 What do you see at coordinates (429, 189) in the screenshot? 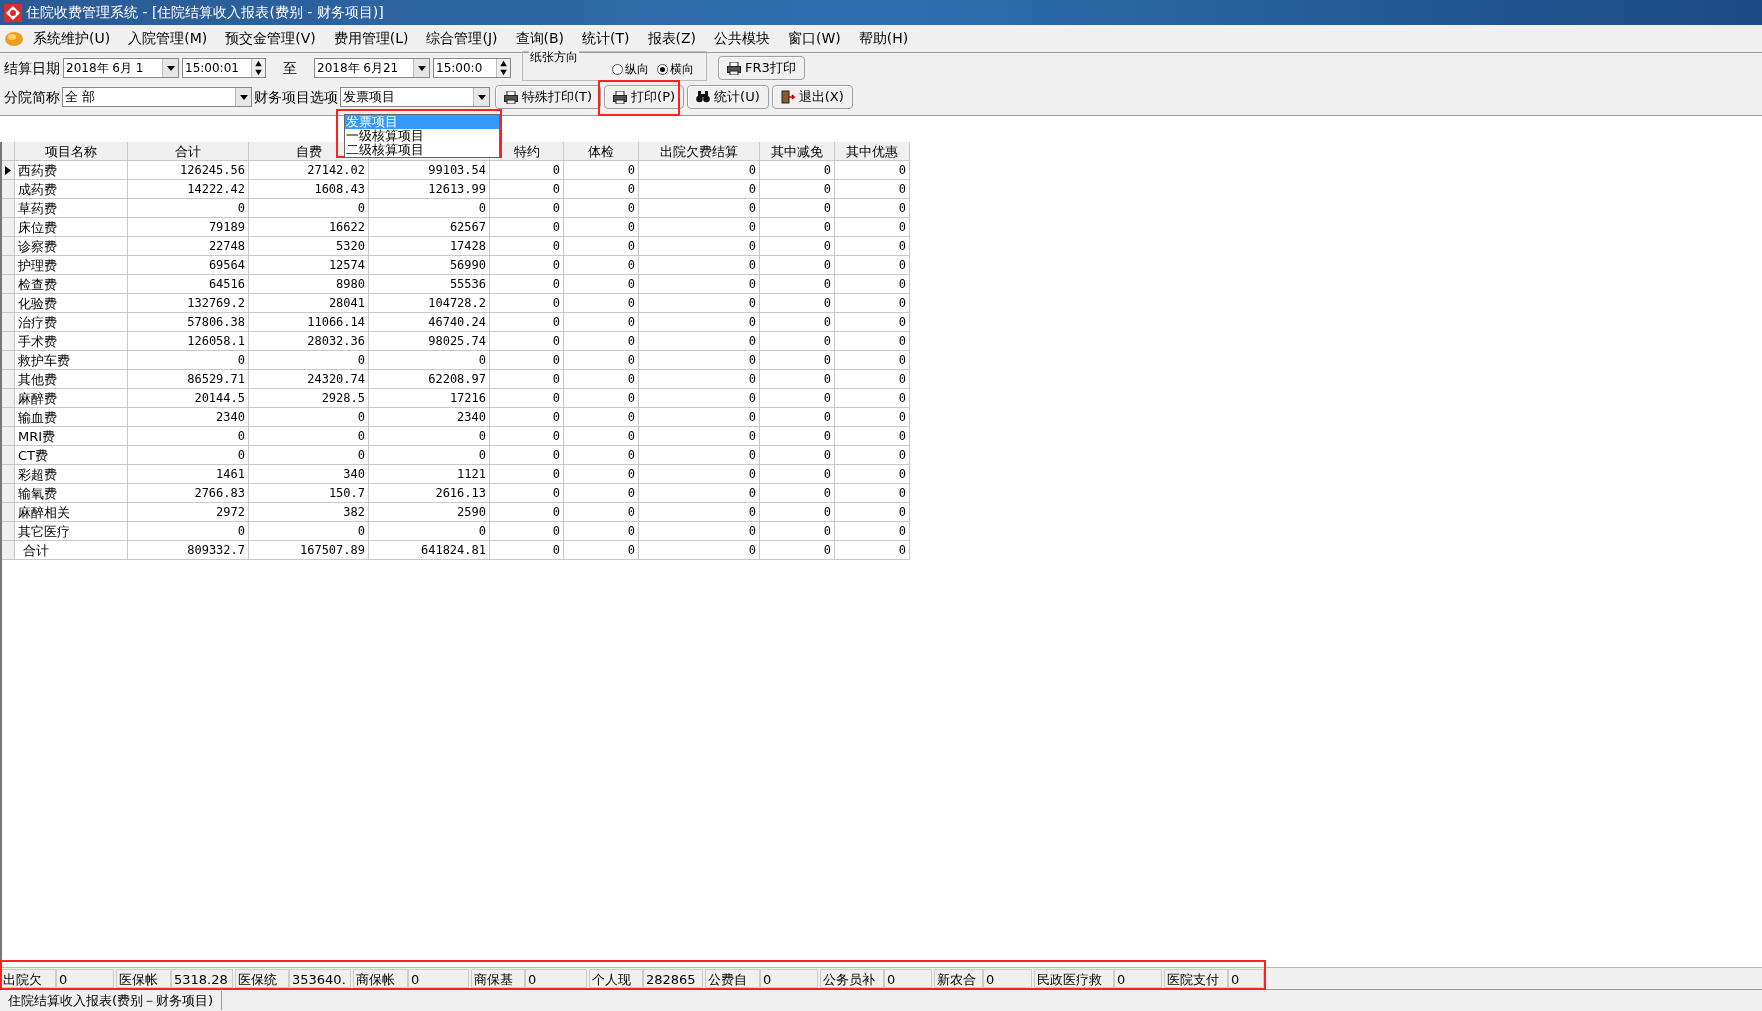
I see `table-cell: 12613.99` at bounding box center [429, 189].